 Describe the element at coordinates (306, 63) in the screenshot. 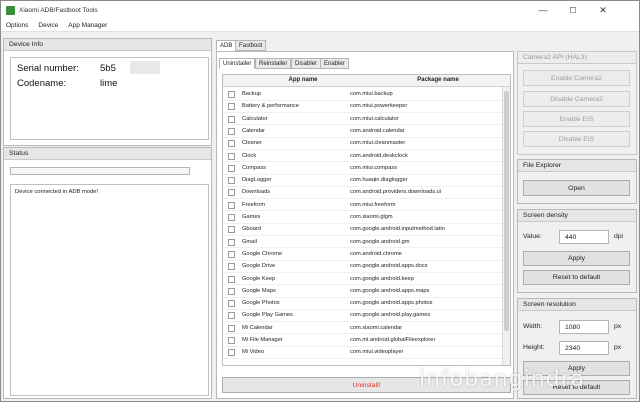

I see `tab-disabler: Disabler` at that location.